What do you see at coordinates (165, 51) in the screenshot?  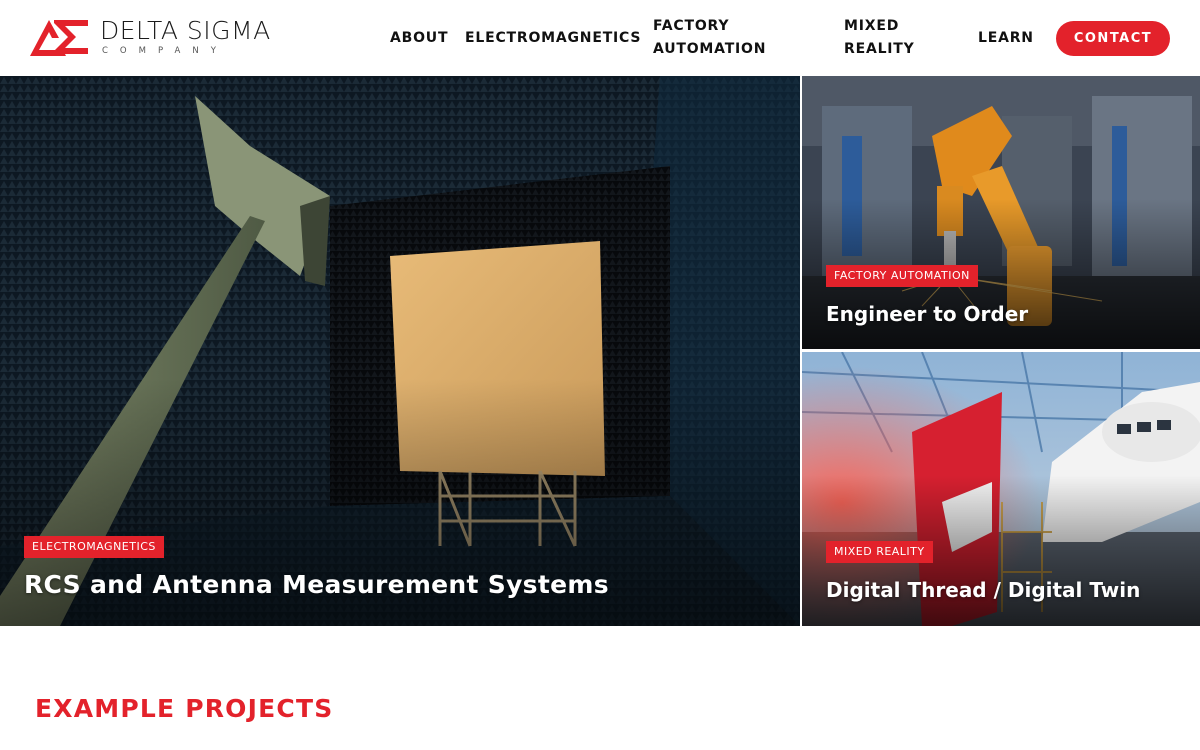 I see `brand-subtitle: COMPANY` at bounding box center [165, 51].